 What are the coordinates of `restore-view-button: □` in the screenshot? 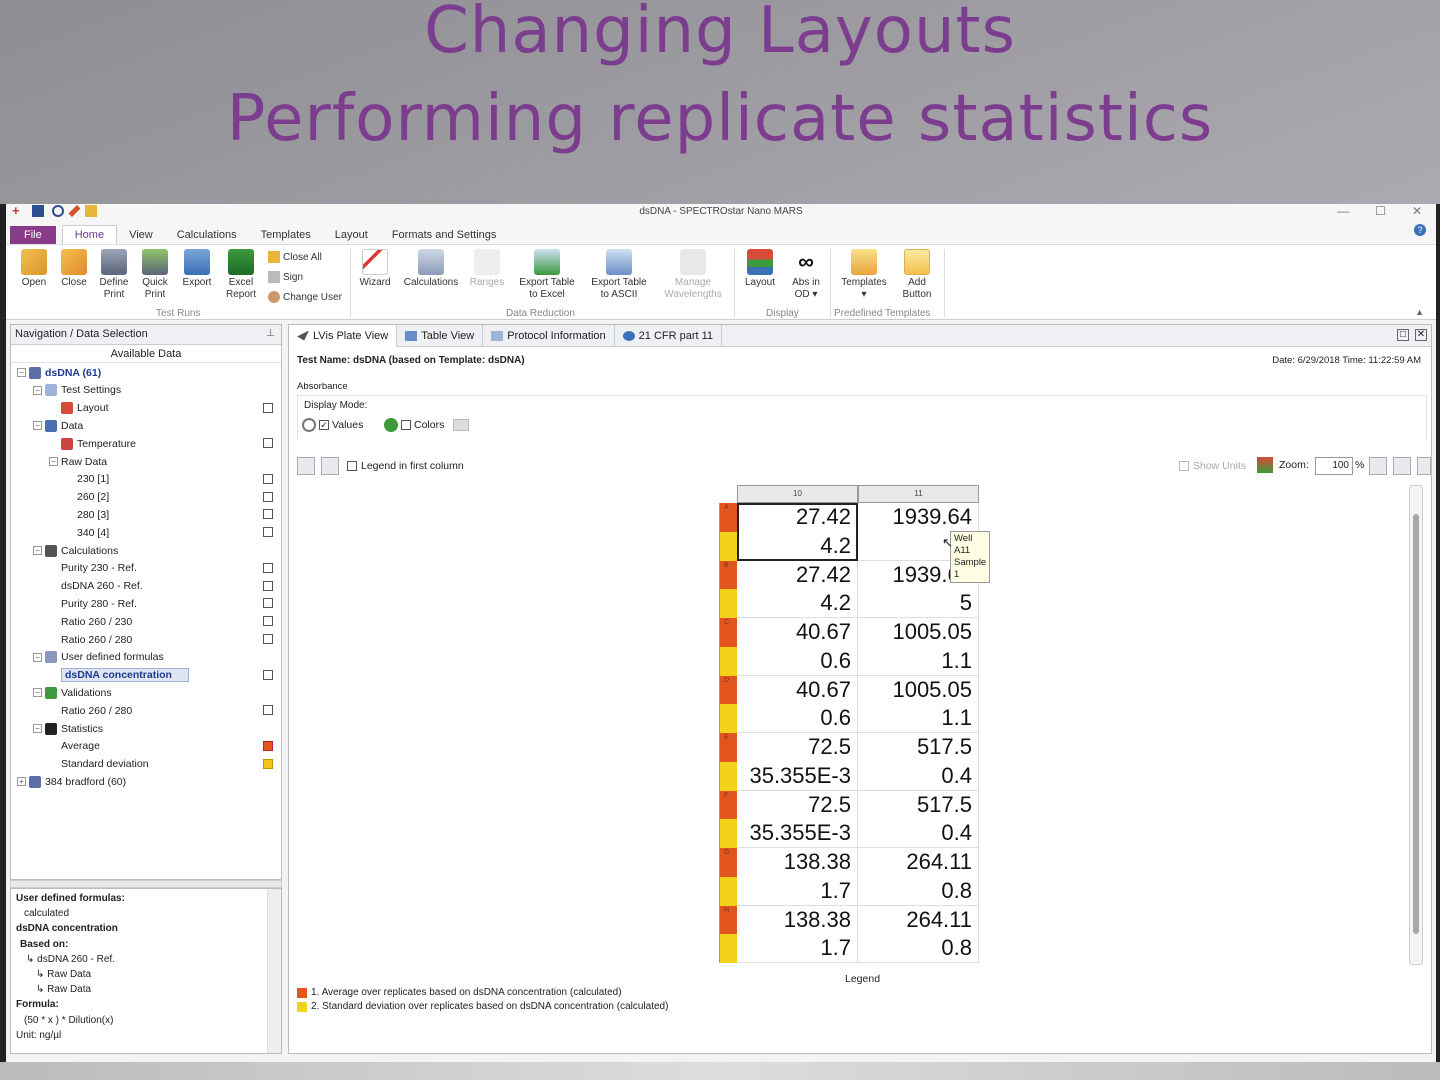 It's located at (1403, 335).